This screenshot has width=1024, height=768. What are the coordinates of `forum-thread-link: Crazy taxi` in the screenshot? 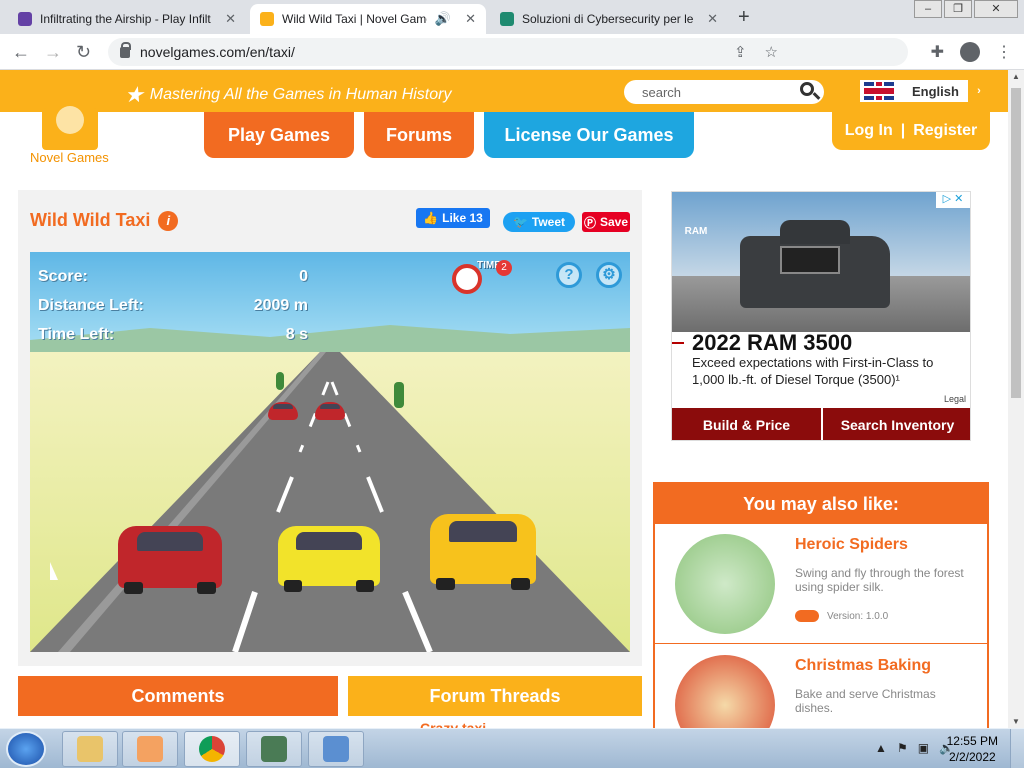 It's located at (453, 724).